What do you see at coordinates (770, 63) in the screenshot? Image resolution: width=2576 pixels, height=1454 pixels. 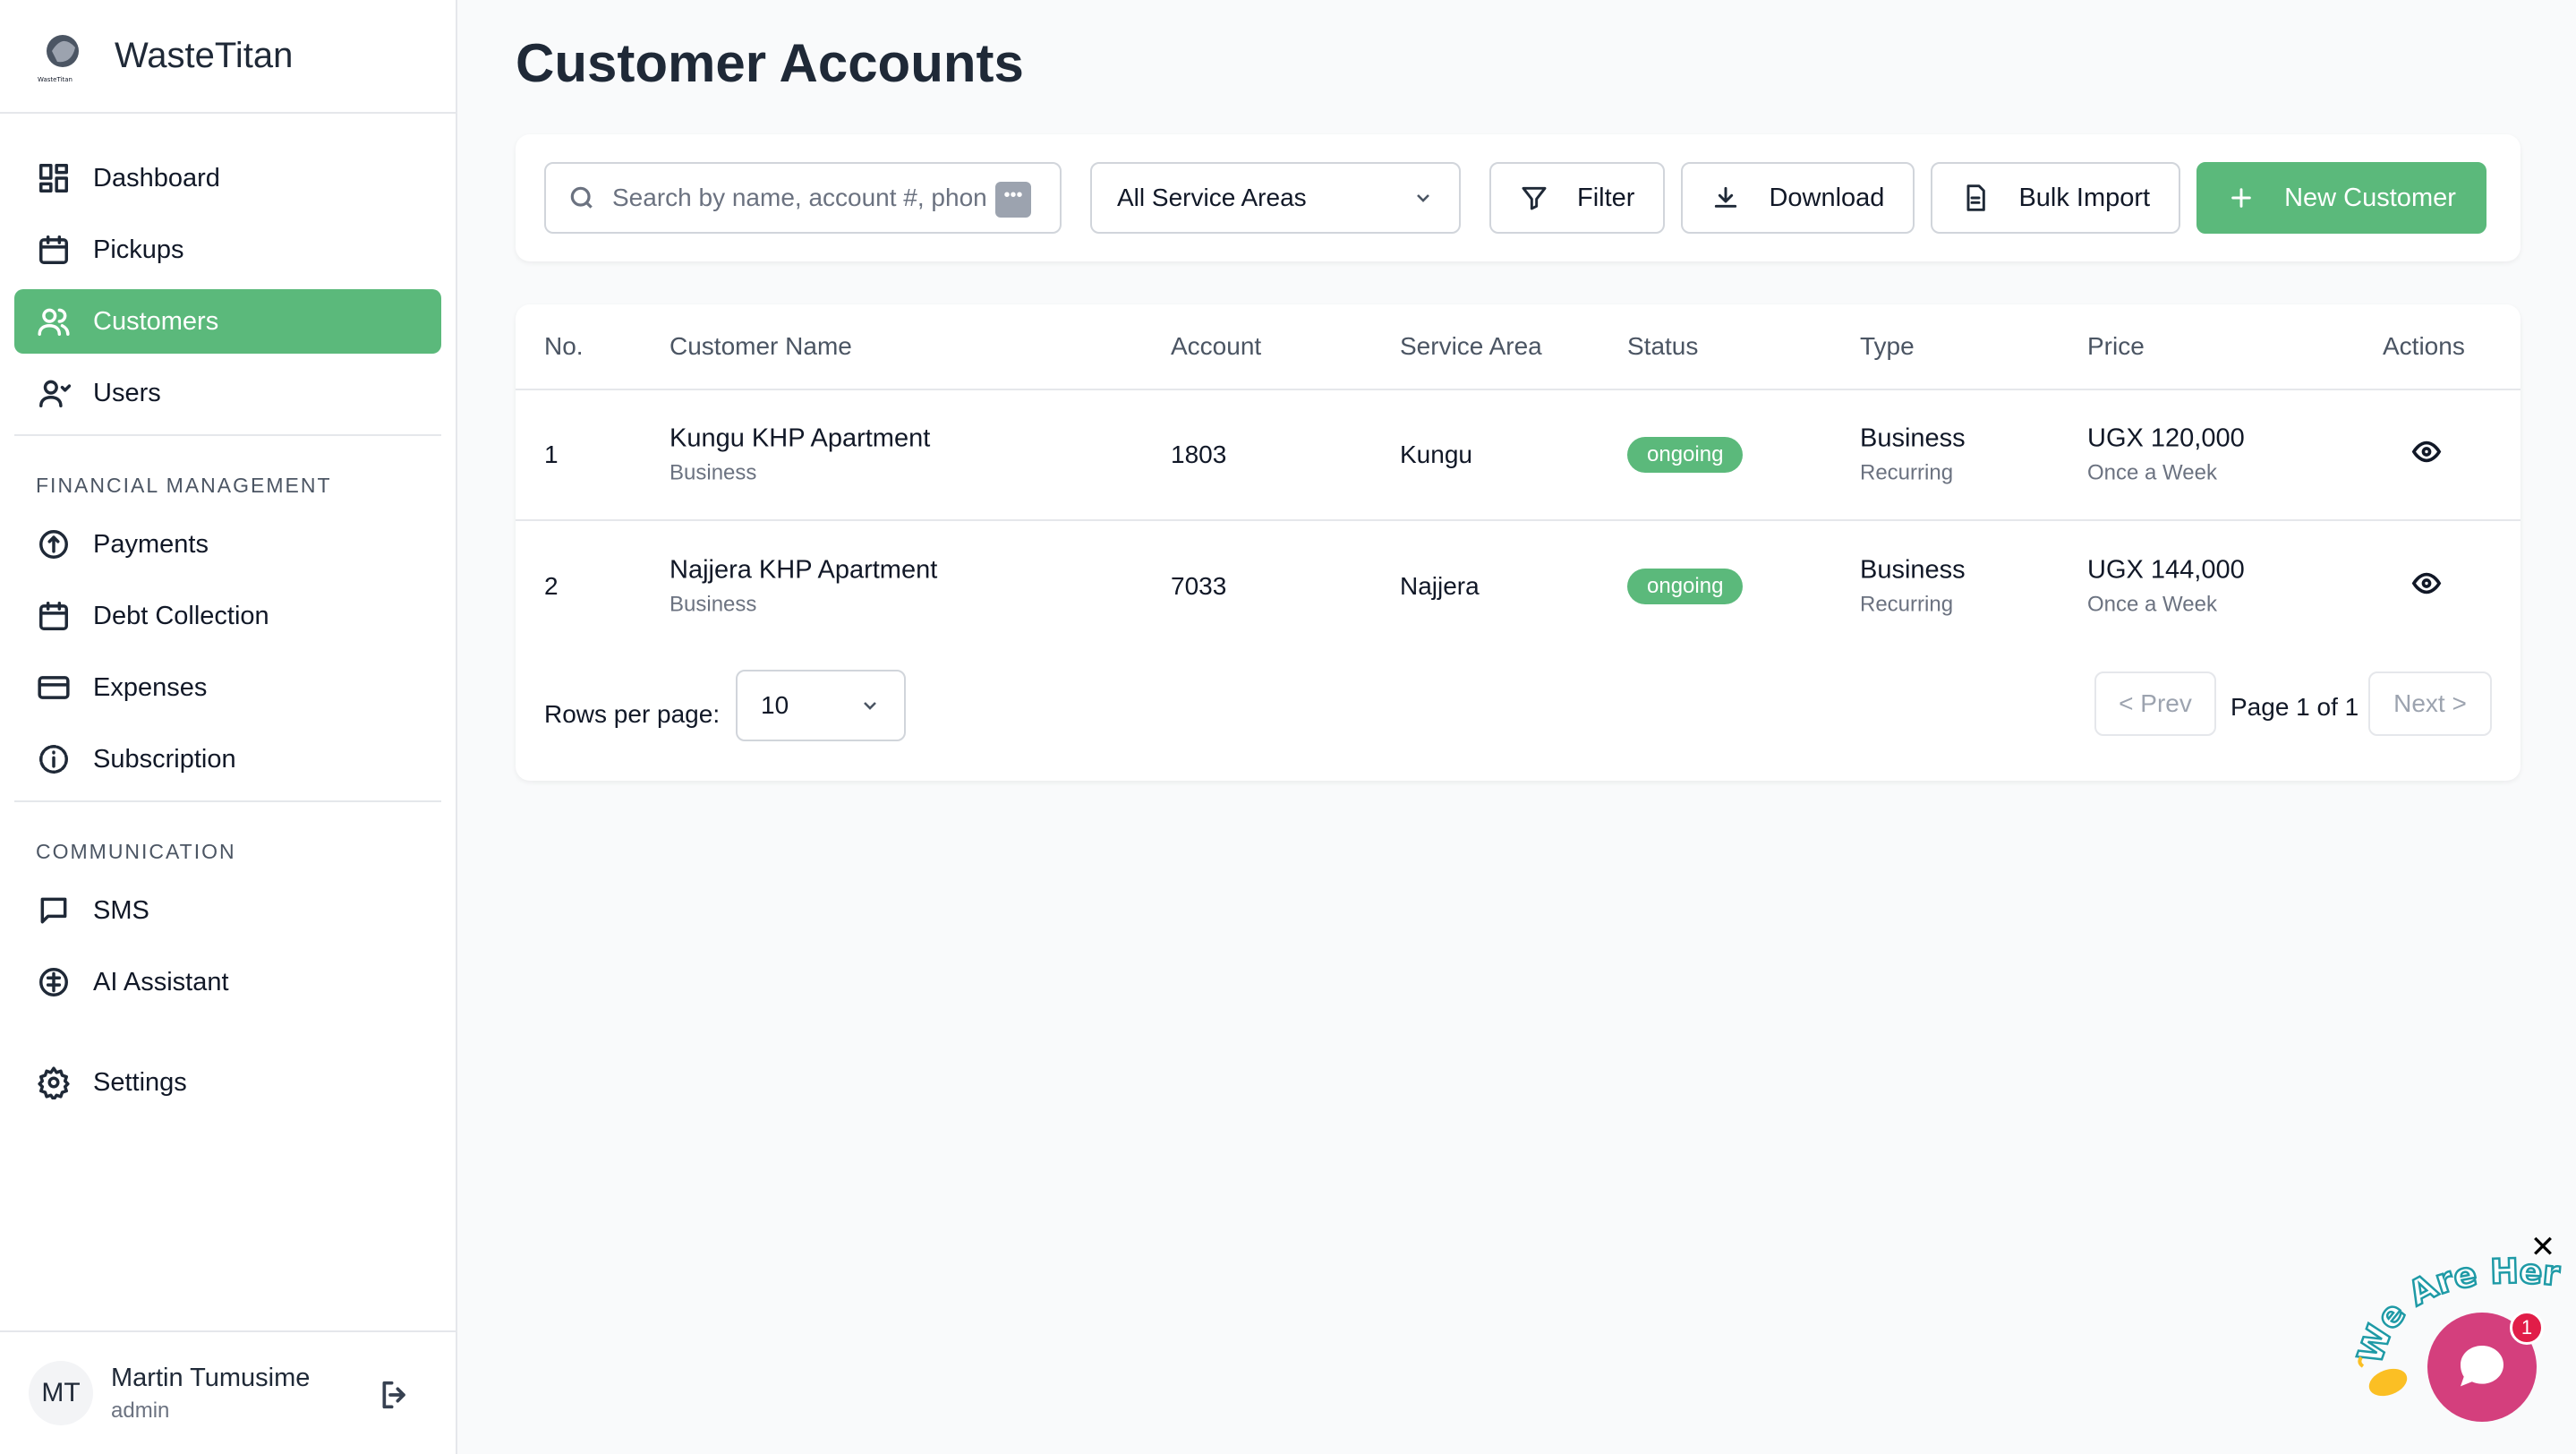 I see `page-title: Customer Accounts` at bounding box center [770, 63].